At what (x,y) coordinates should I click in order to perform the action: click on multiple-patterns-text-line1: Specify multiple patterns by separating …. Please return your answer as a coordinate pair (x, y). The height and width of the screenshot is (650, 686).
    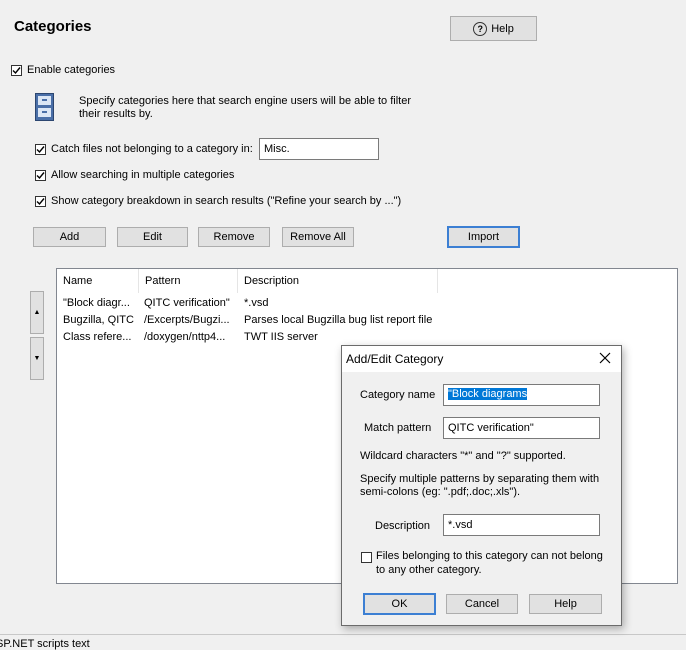
    Looking at the image, I should click on (480, 479).